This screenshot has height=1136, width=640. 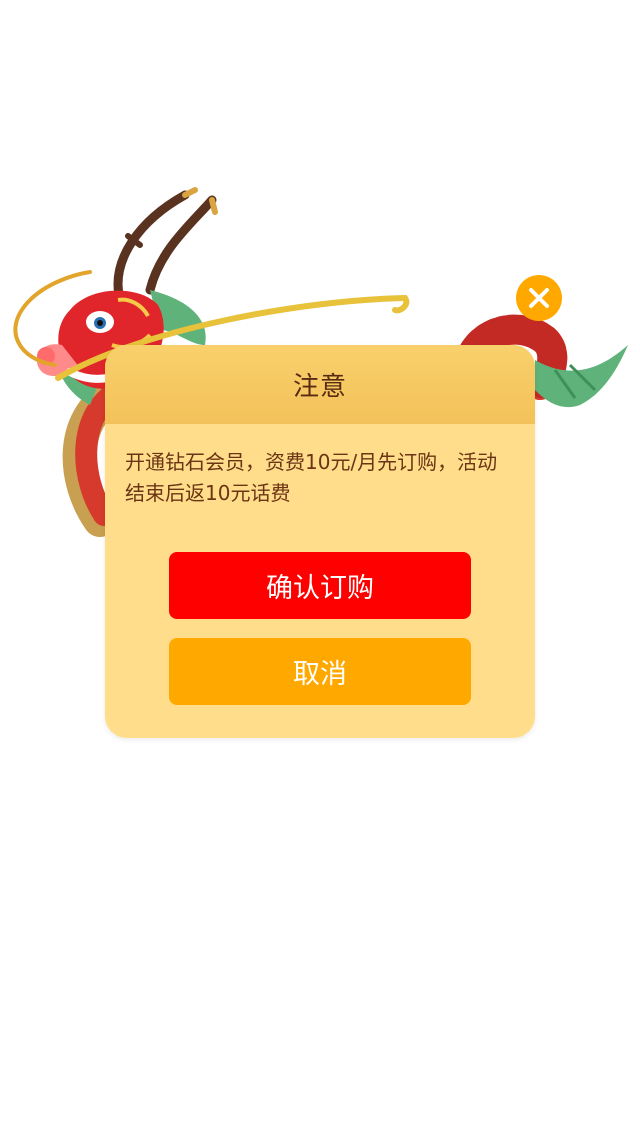 What do you see at coordinates (320, 585) in the screenshot?
I see `confirm-subscribe-button: 确认订购` at bounding box center [320, 585].